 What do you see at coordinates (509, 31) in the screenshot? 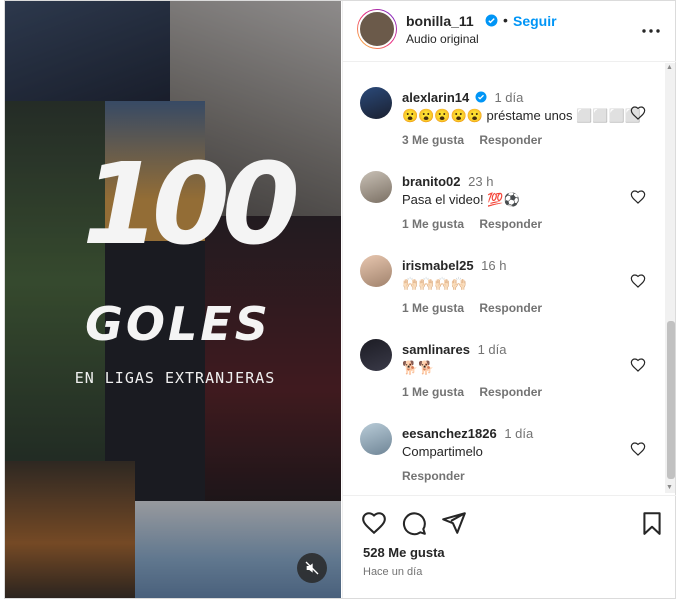
I see `post-header: bonilla_11 • Seguir Audio original` at bounding box center [509, 31].